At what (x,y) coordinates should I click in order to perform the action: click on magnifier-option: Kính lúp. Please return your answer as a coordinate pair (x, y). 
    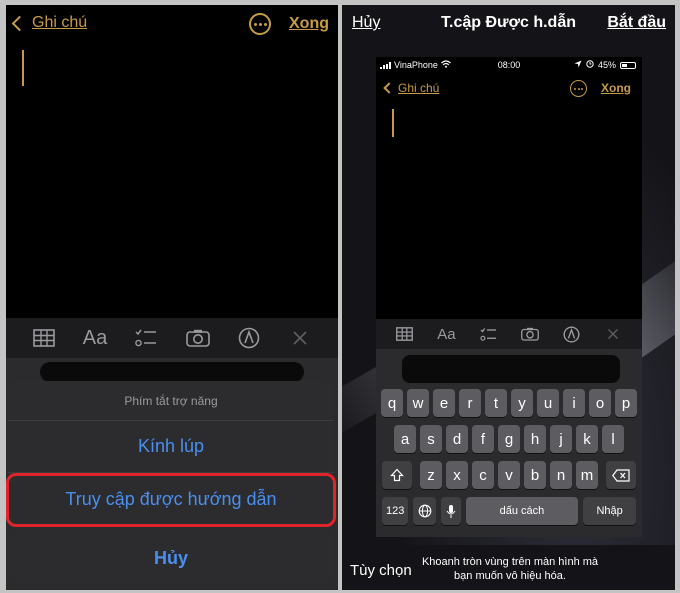
    Looking at the image, I should click on (171, 447).